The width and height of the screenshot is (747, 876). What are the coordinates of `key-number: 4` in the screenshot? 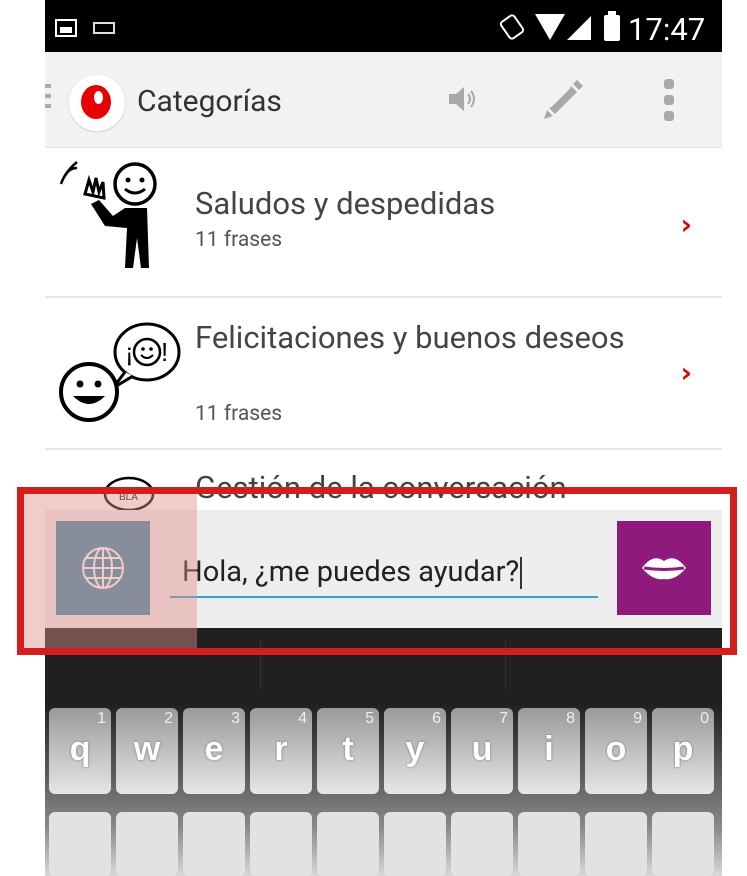 It's located at (302, 718).